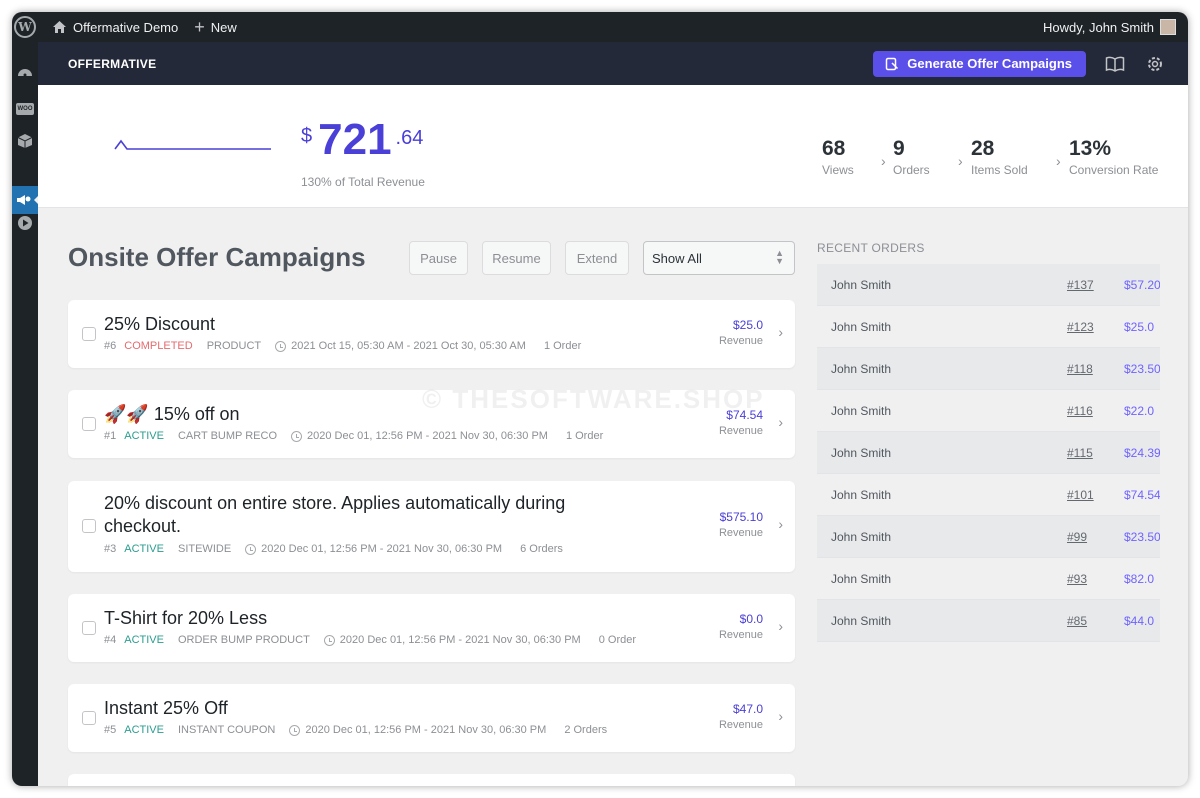 The height and width of the screenshot is (798, 1200). Describe the element at coordinates (1098, 27) in the screenshot. I see `greeting: Howdy, John Smith` at that location.